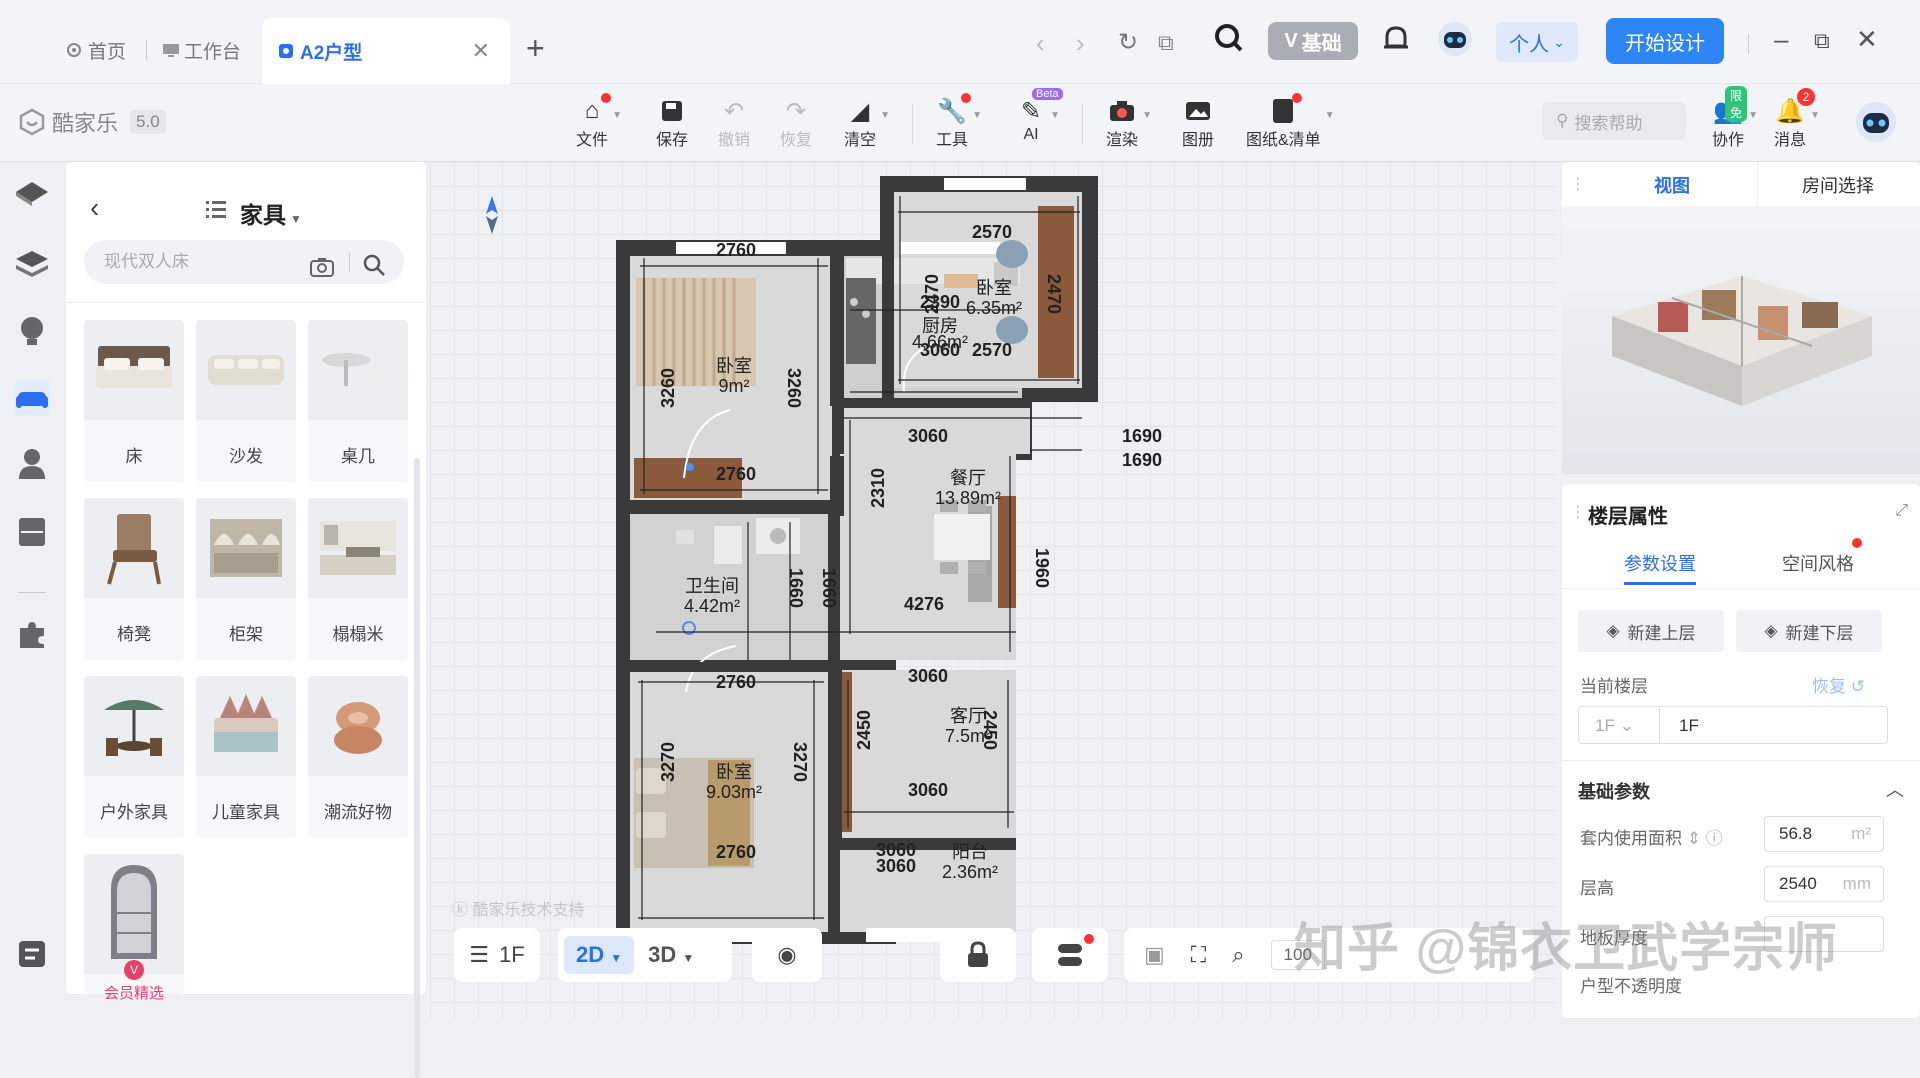 This screenshot has height=1078, width=1920. What do you see at coordinates (213, 52) in the screenshot?
I see `tab-workbench-label: 工作台` at bounding box center [213, 52].